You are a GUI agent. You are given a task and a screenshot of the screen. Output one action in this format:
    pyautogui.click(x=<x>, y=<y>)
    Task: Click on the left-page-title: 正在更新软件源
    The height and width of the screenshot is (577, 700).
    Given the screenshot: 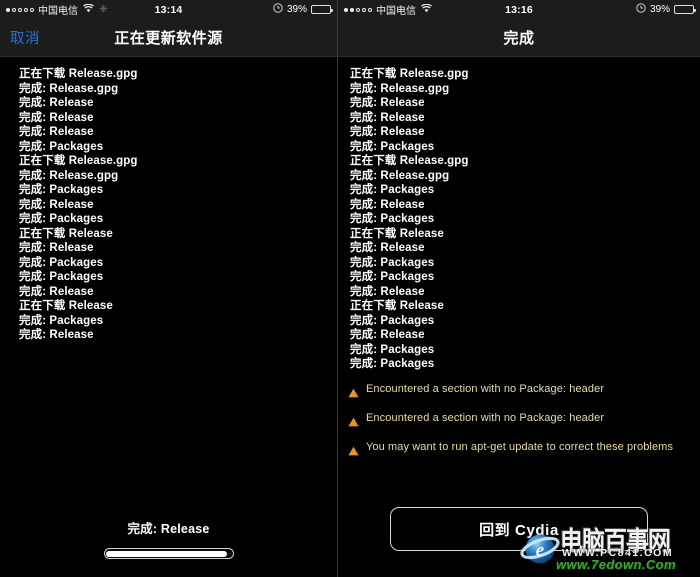 What is the action you would take?
    pyautogui.click(x=168, y=38)
    